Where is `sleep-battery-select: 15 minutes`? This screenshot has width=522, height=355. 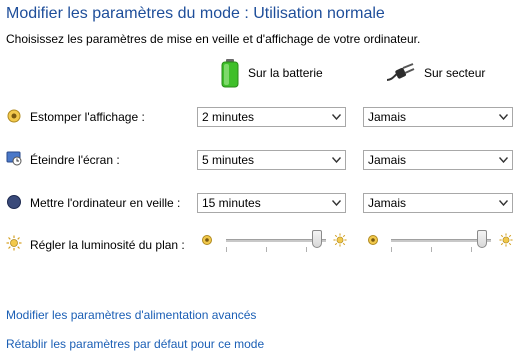
sleep-battery-select: 15 minutes is located at coordinates (271, 203).